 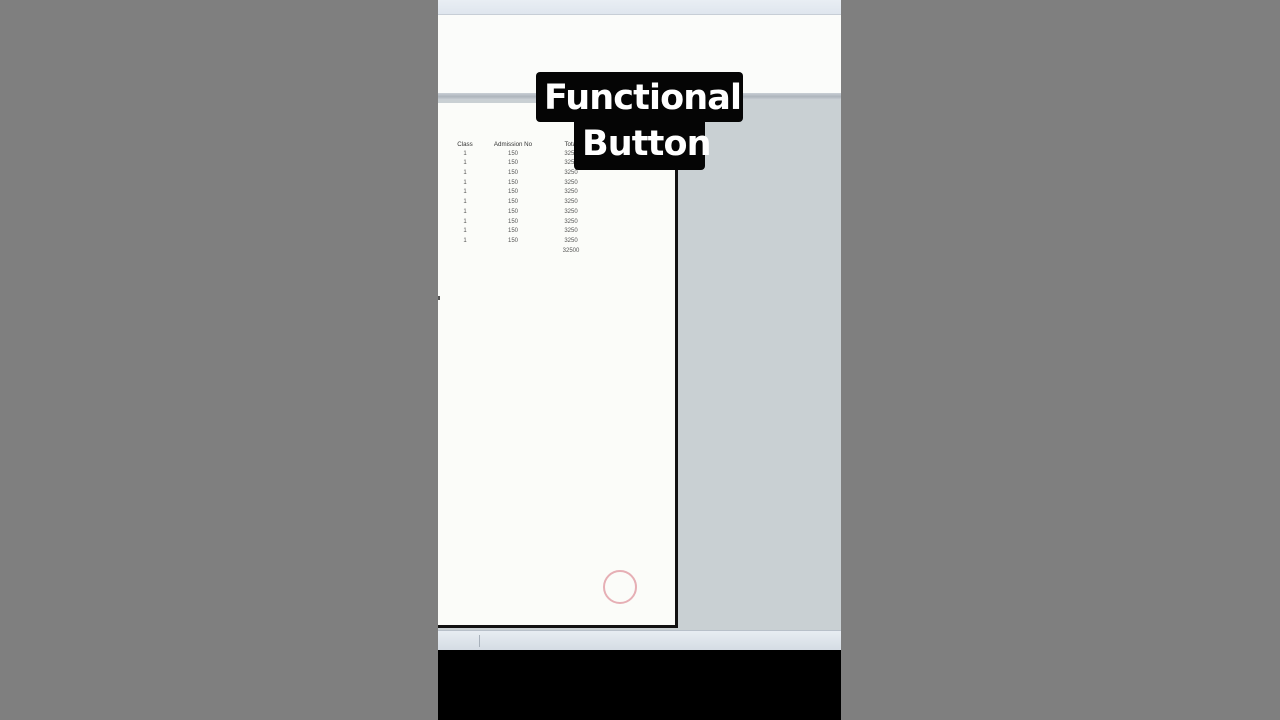 What do you see at coordinates (620, 587) in the screenshot?
I see `click-indicator-icon` at bounding box center [620, 587].